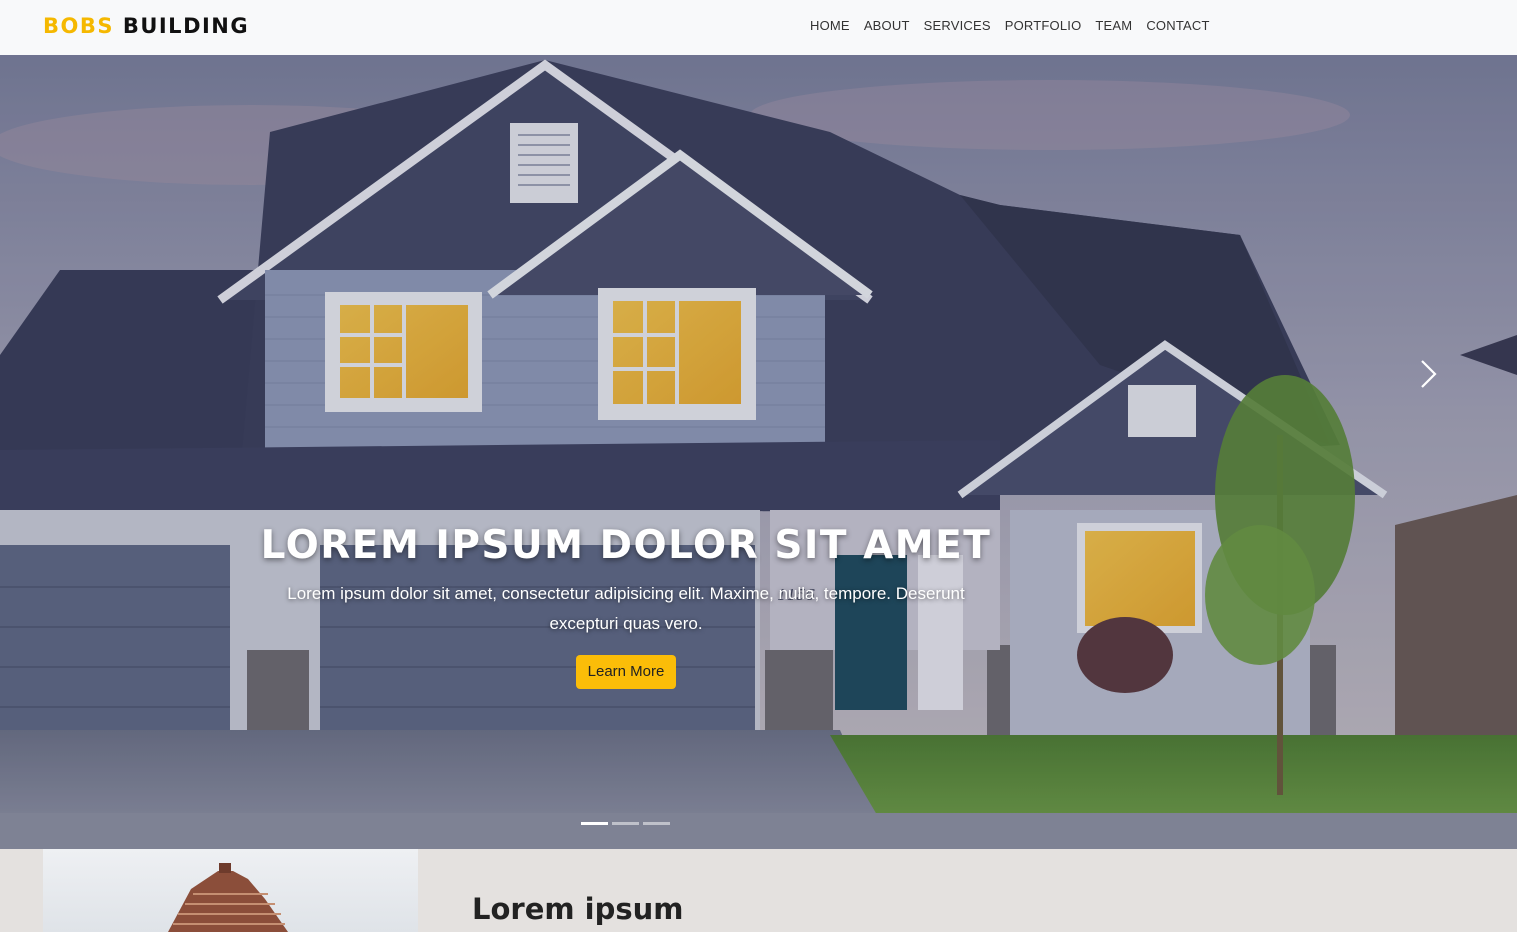  What do you see at coordinates (186, 26) in the screenshot?
I see `brand-part-2: BUILDING` at bounding box center [186, 26].